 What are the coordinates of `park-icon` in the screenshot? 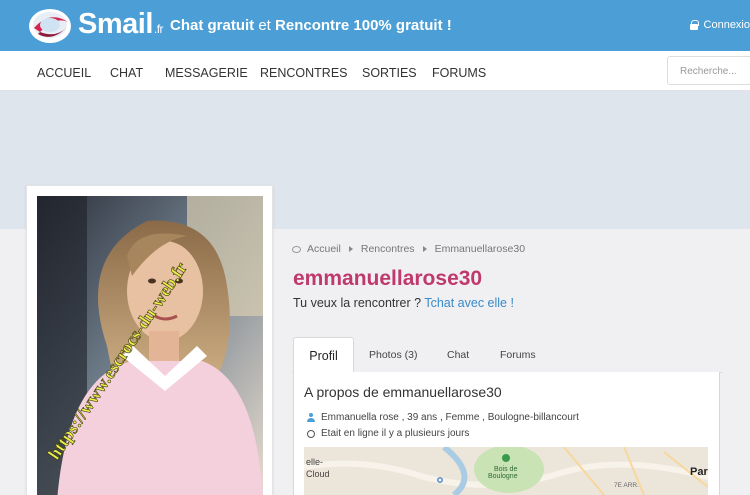 It's located at (506, 458).